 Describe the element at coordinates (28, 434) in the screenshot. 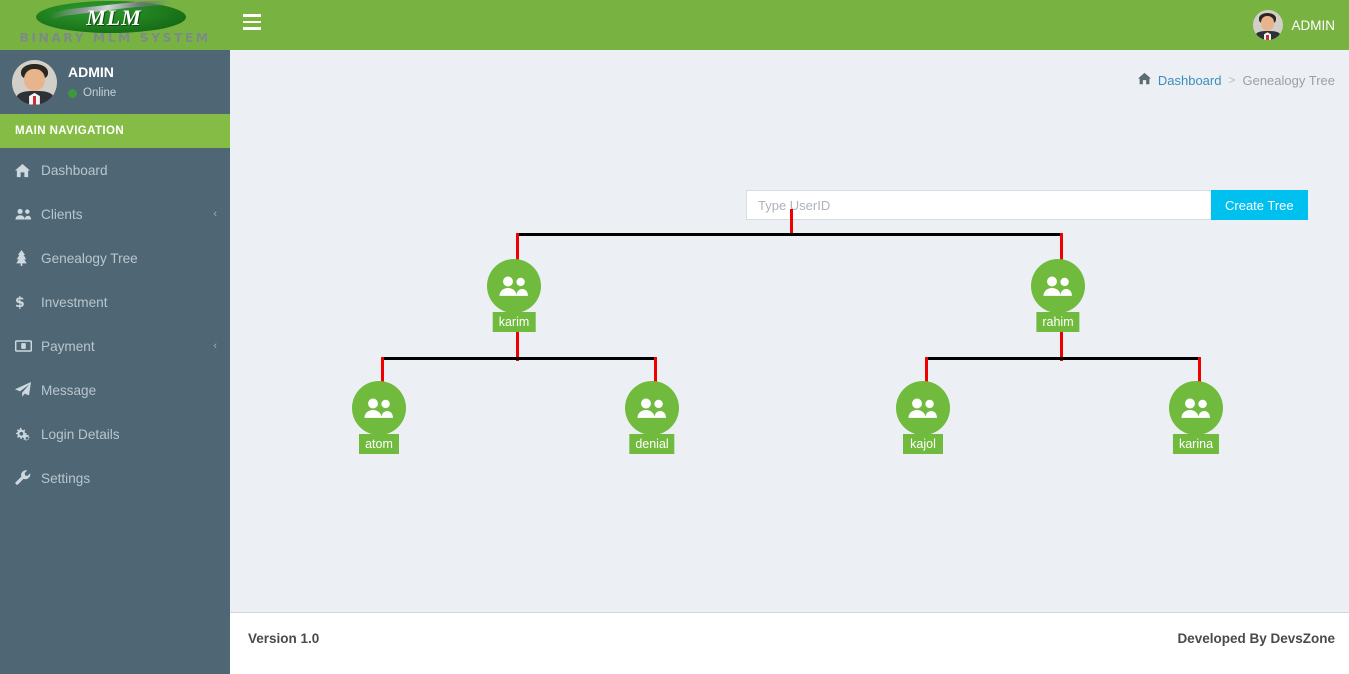

I see `gears-icon` at that location.